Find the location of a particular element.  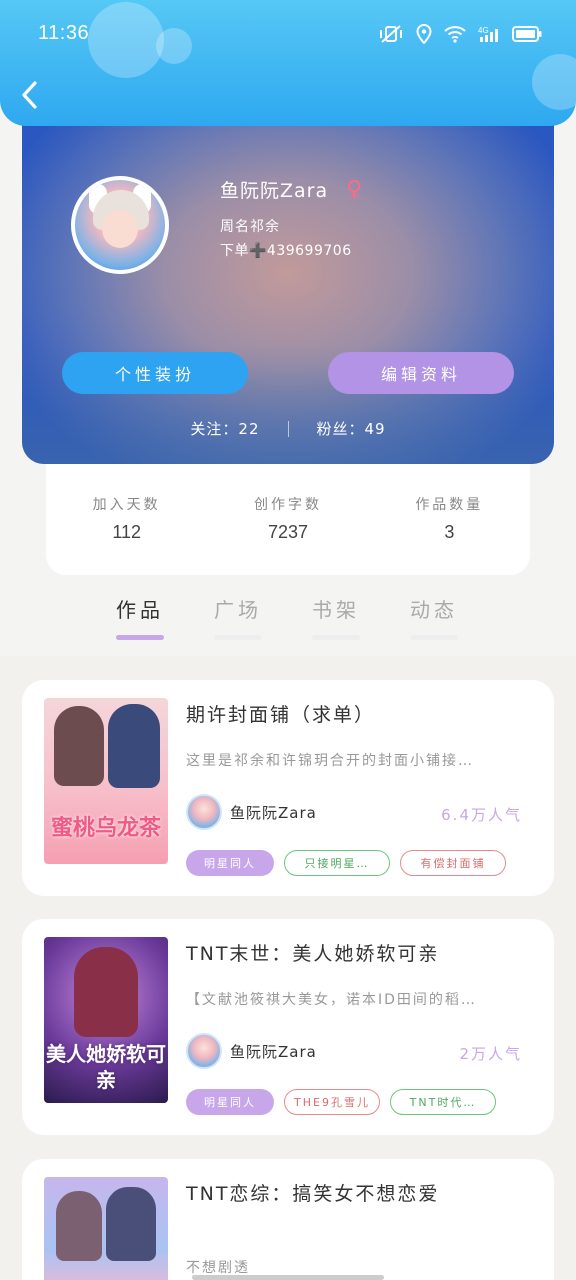

stat-word-count: 创作字数 7237 is located at coordinates (287, 534).